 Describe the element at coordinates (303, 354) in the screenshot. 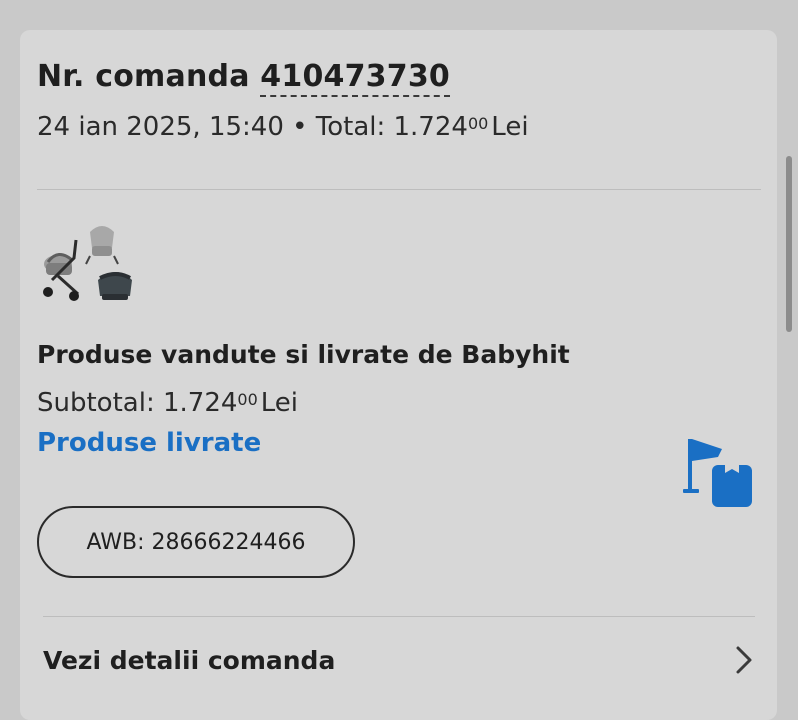

I see `seller-line: Produse vandute si livrate de Babyhit` at that location.